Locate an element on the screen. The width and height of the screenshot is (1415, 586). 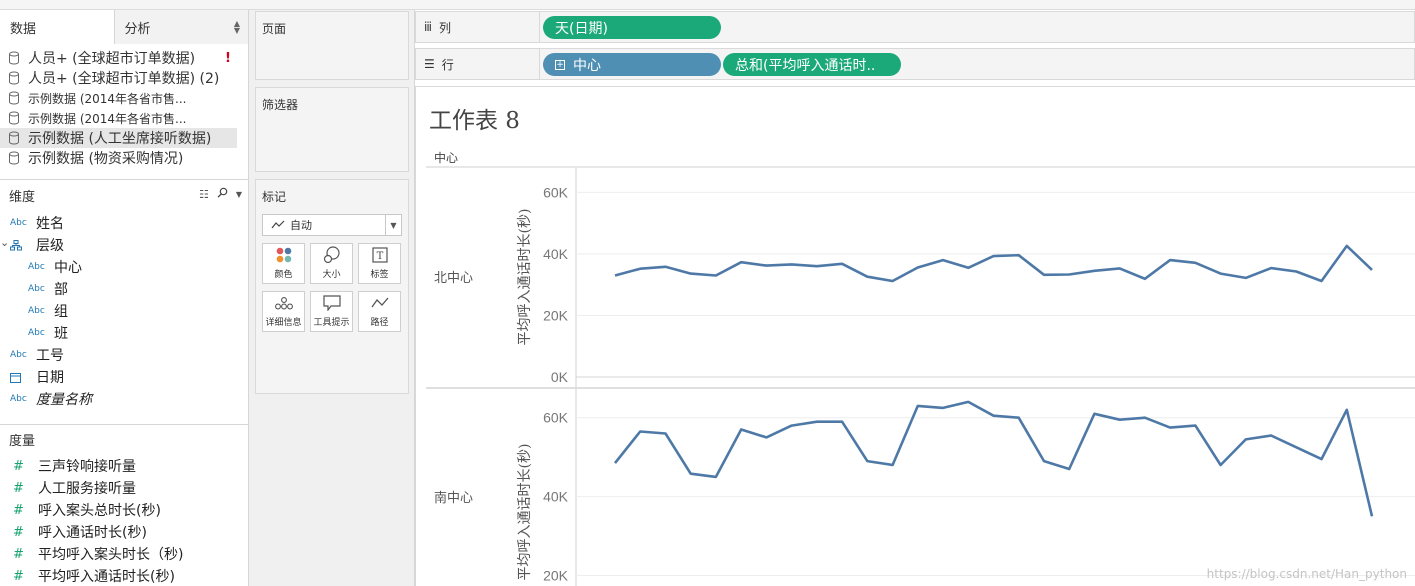
pages-card: 页面 is located at coordinates (332, 45).